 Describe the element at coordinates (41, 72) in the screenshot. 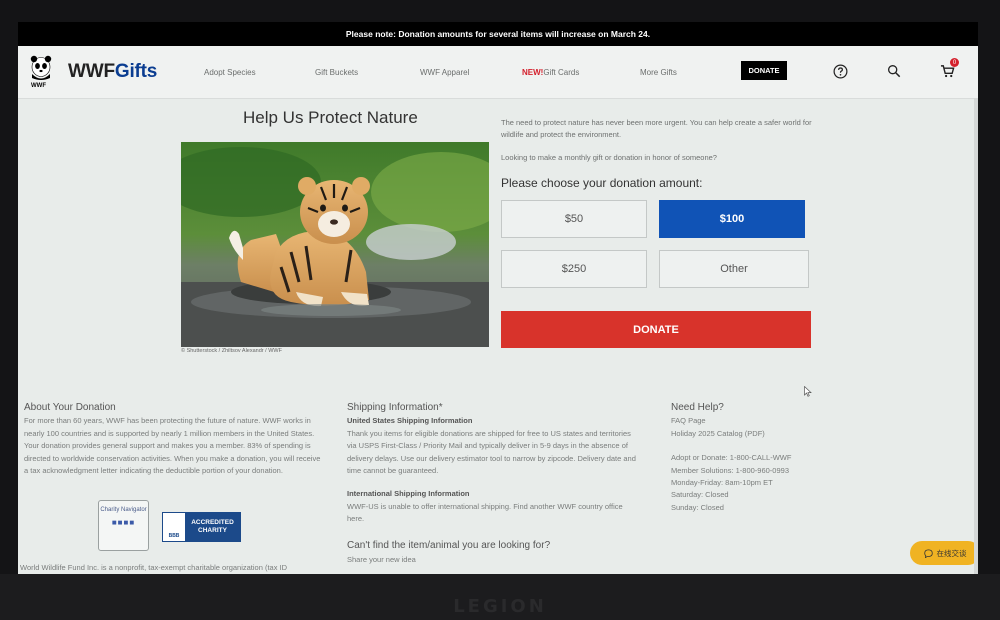

I see `panda-logo-icon: WWF` at that location.